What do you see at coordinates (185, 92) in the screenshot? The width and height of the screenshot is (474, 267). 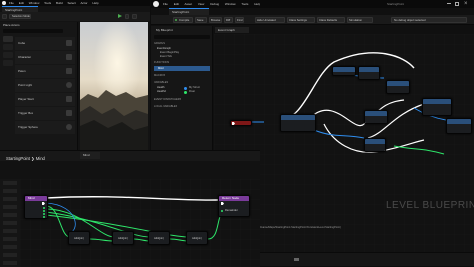 I see `float-pin-icon` at bounding box center [185, 92].